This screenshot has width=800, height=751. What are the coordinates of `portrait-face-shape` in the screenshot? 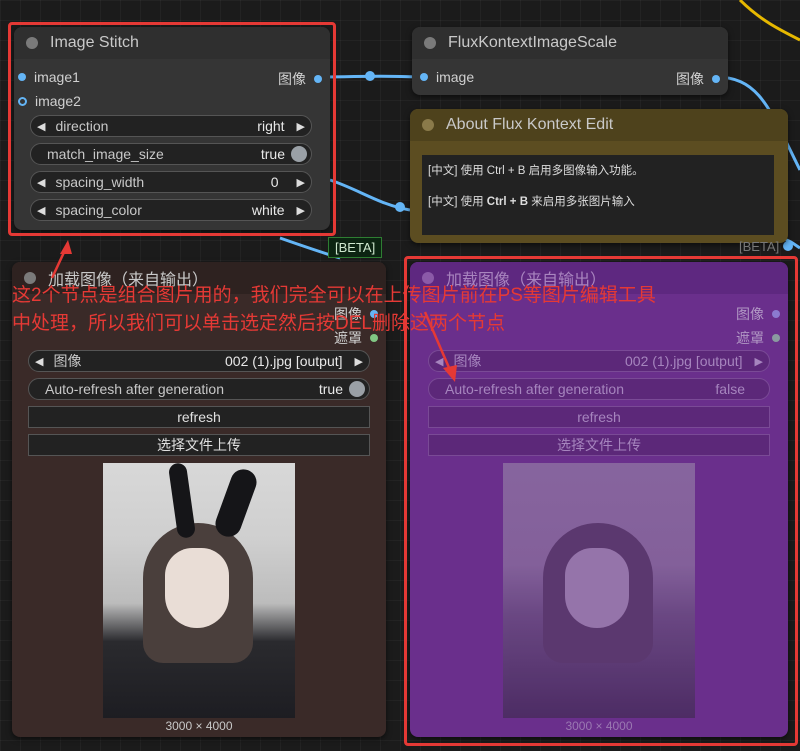 It's located at (197, 588).